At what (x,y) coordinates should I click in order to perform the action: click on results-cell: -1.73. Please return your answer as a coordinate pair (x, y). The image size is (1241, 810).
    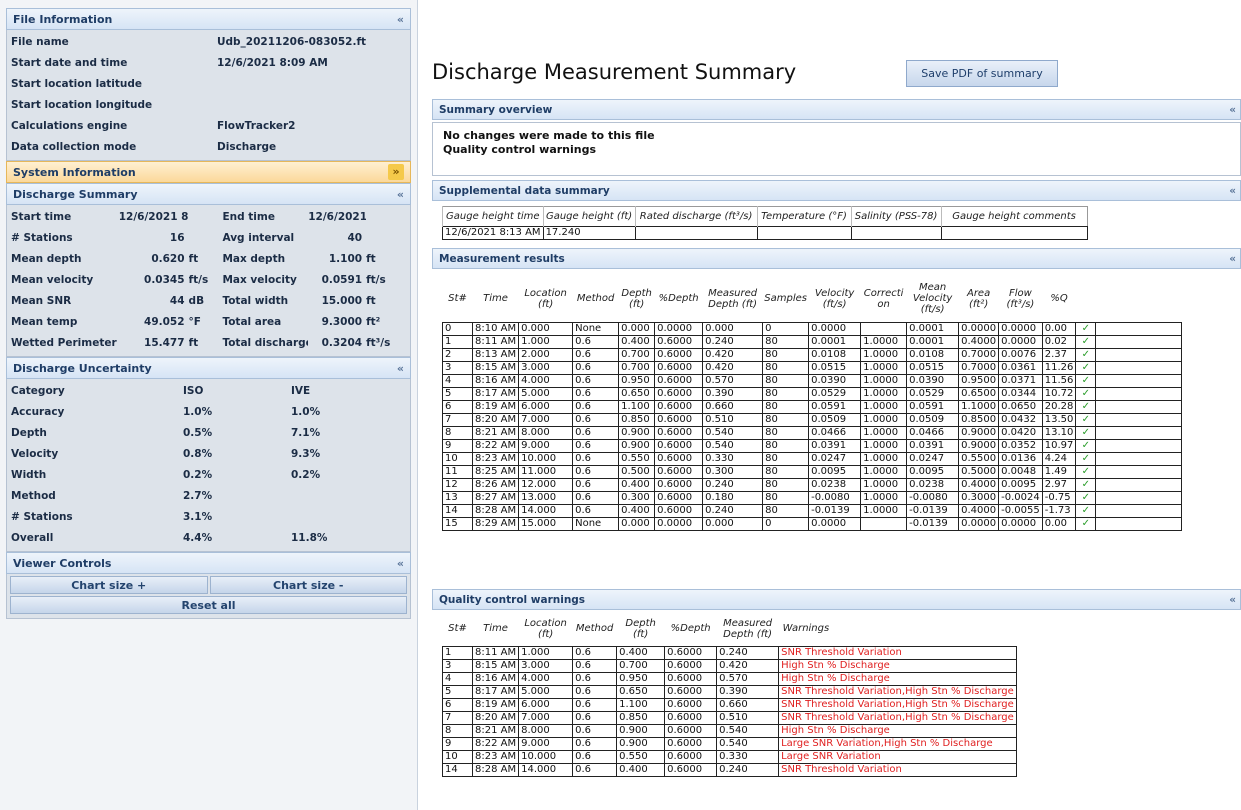
    Looking at the image, I should click on (1059, 510).